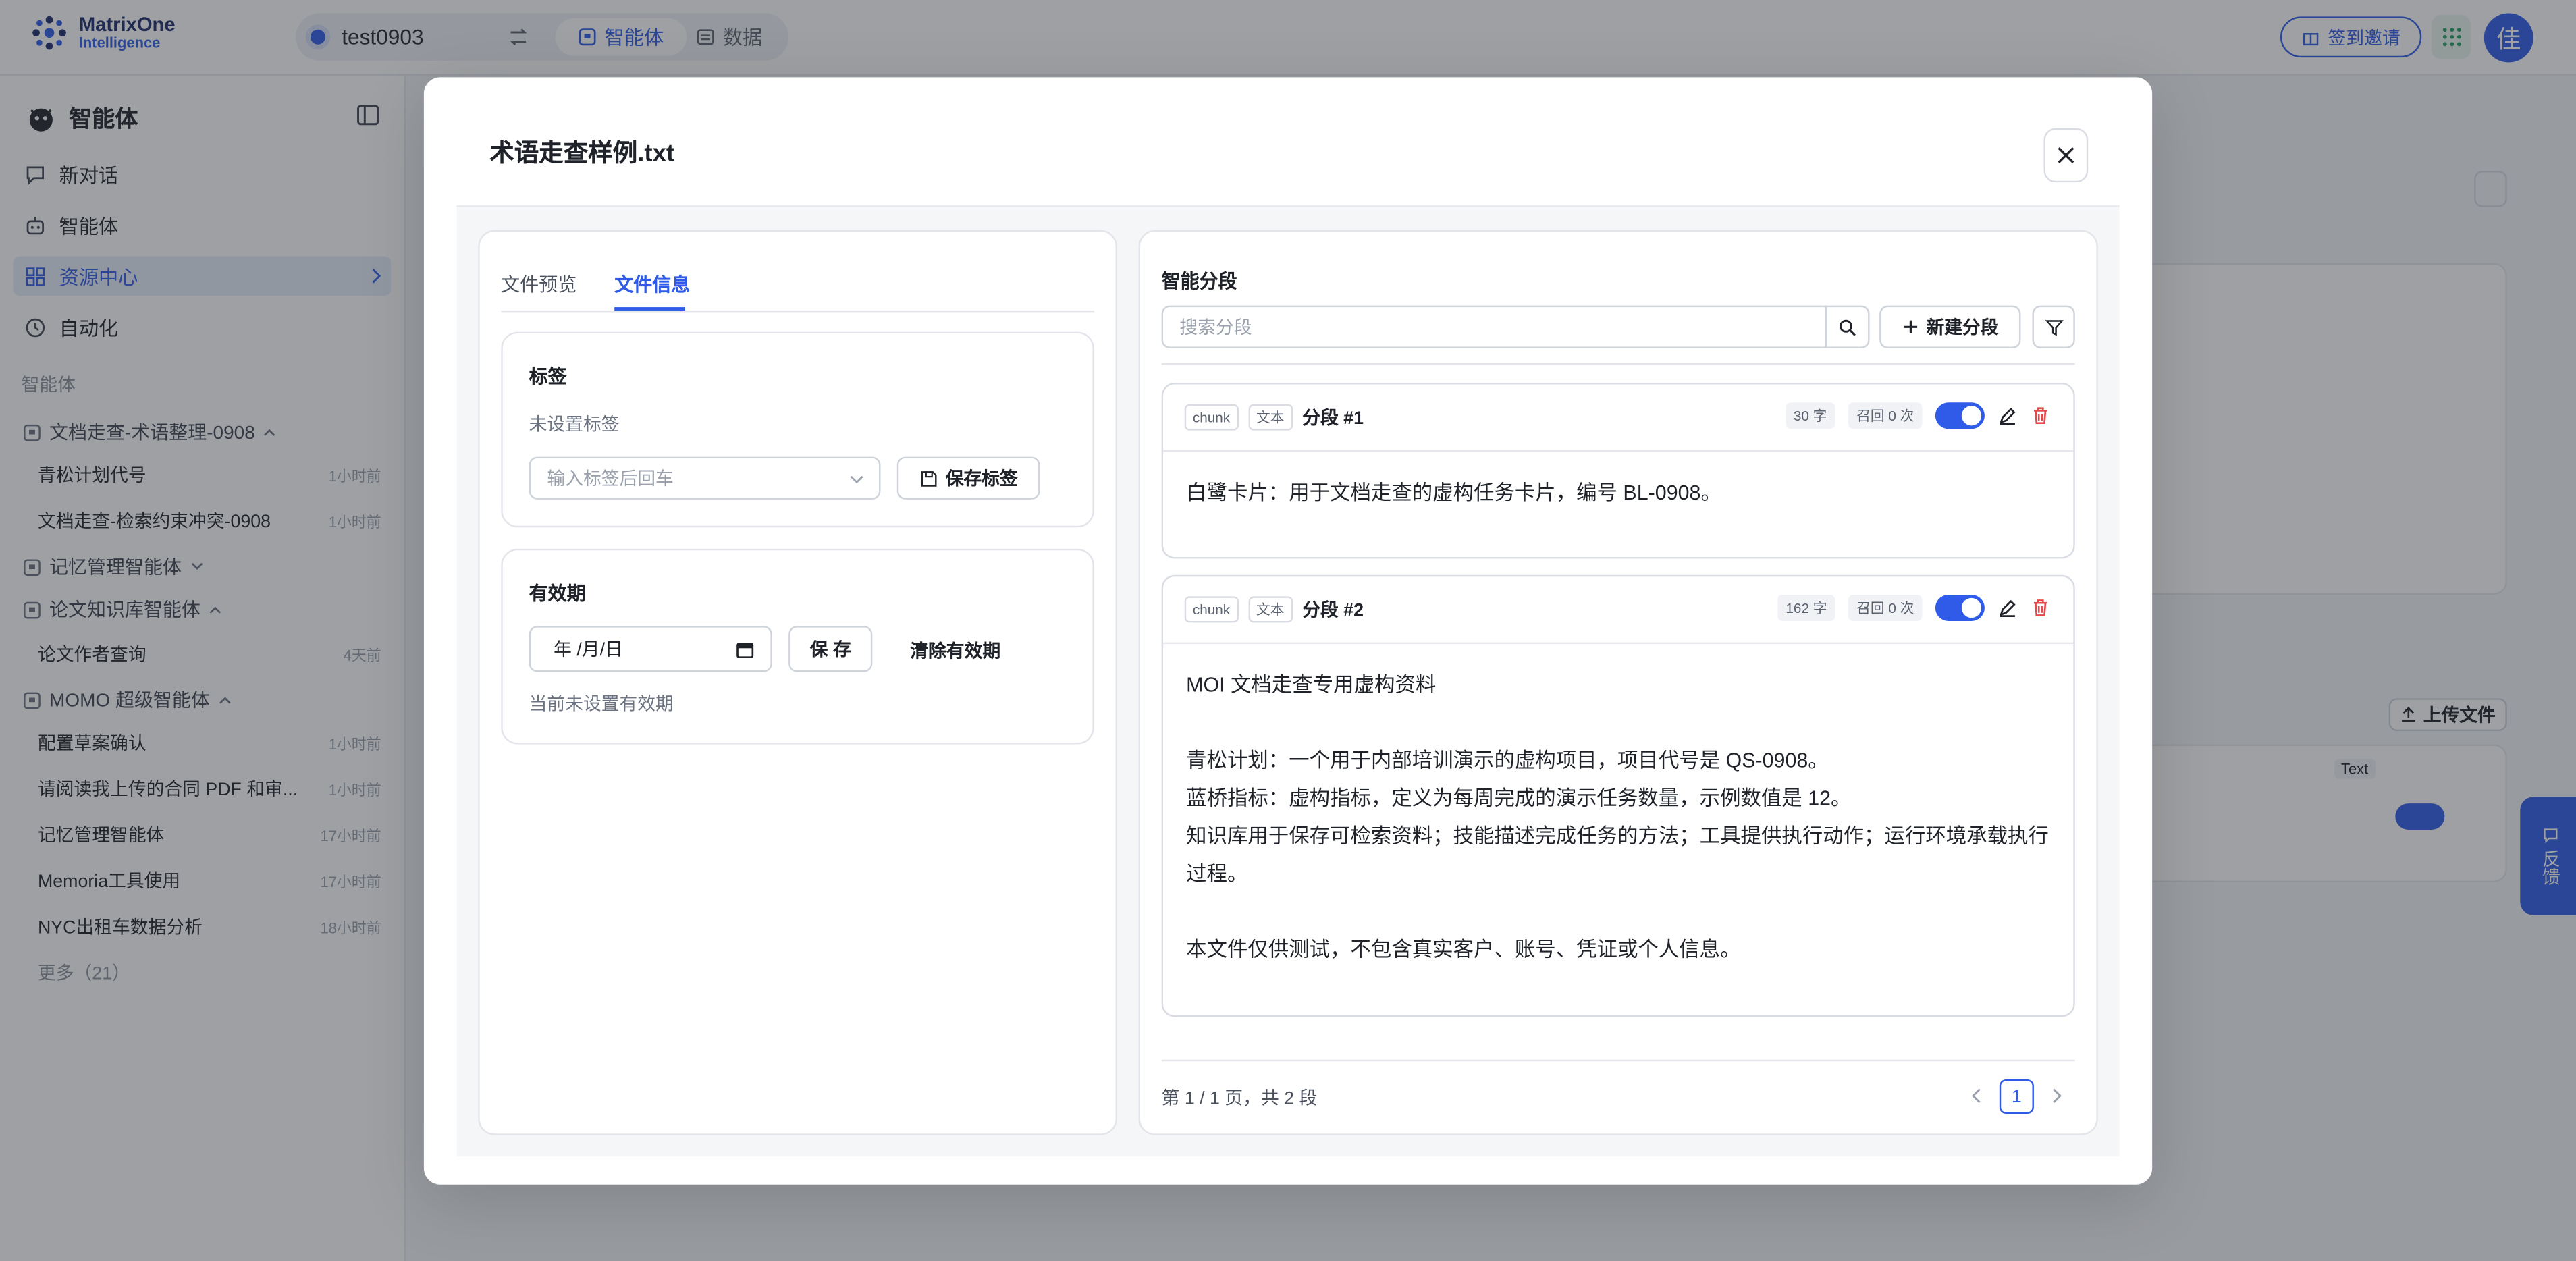  I want to click on segment-search-input: 搜索分段, so click(1494, 326).